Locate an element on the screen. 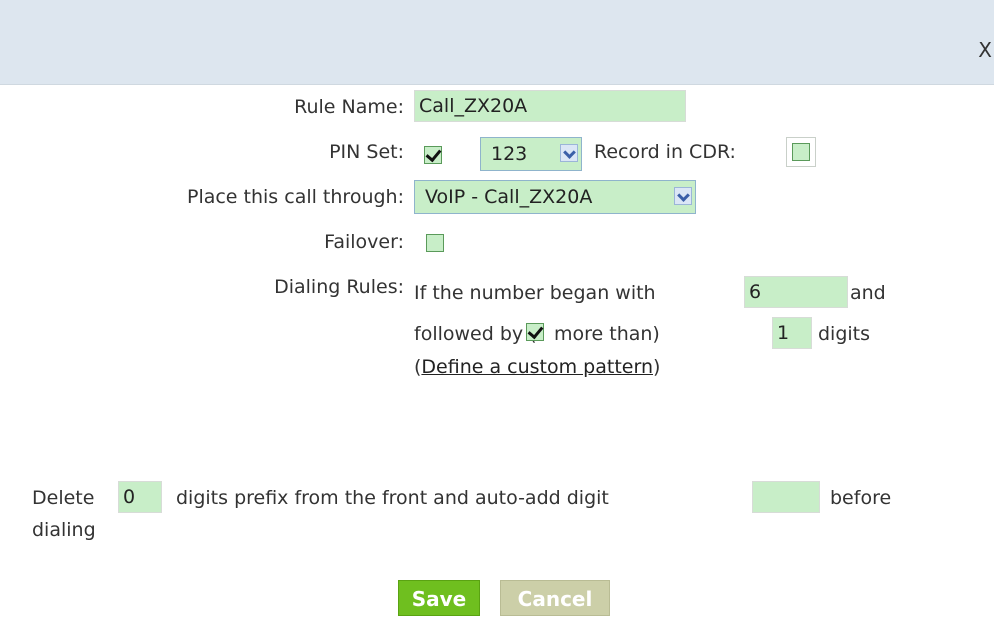  dialing-text: dialing is located at coordinates (64, 530).